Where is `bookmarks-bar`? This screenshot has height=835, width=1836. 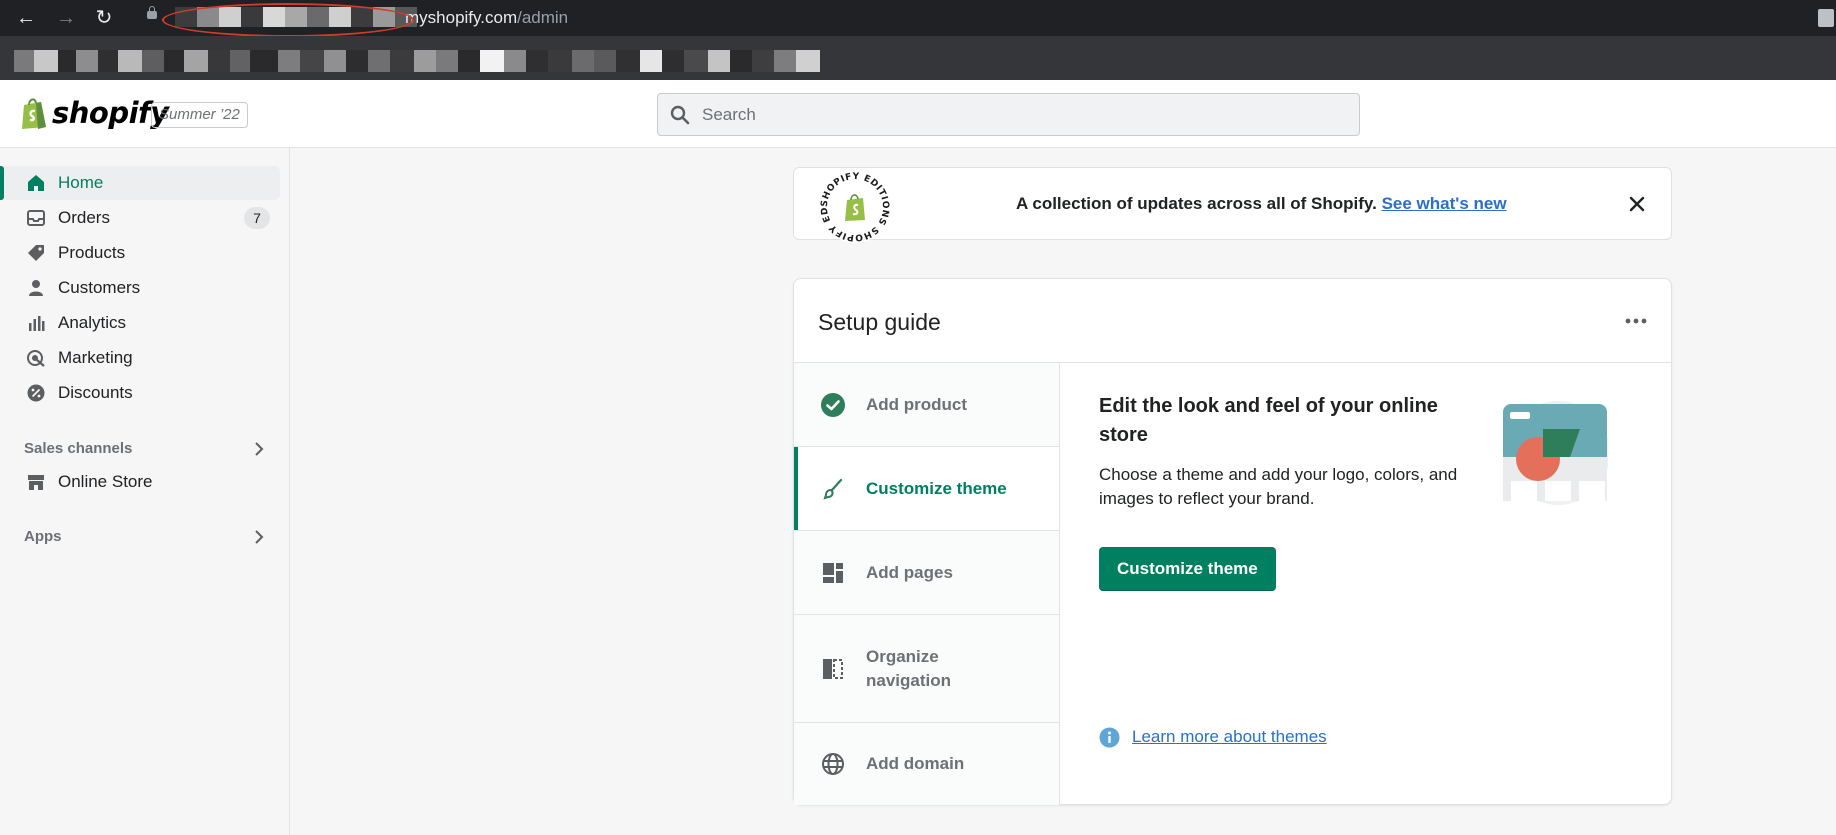 bookmarks-bar is located at coordinates (918, 58).